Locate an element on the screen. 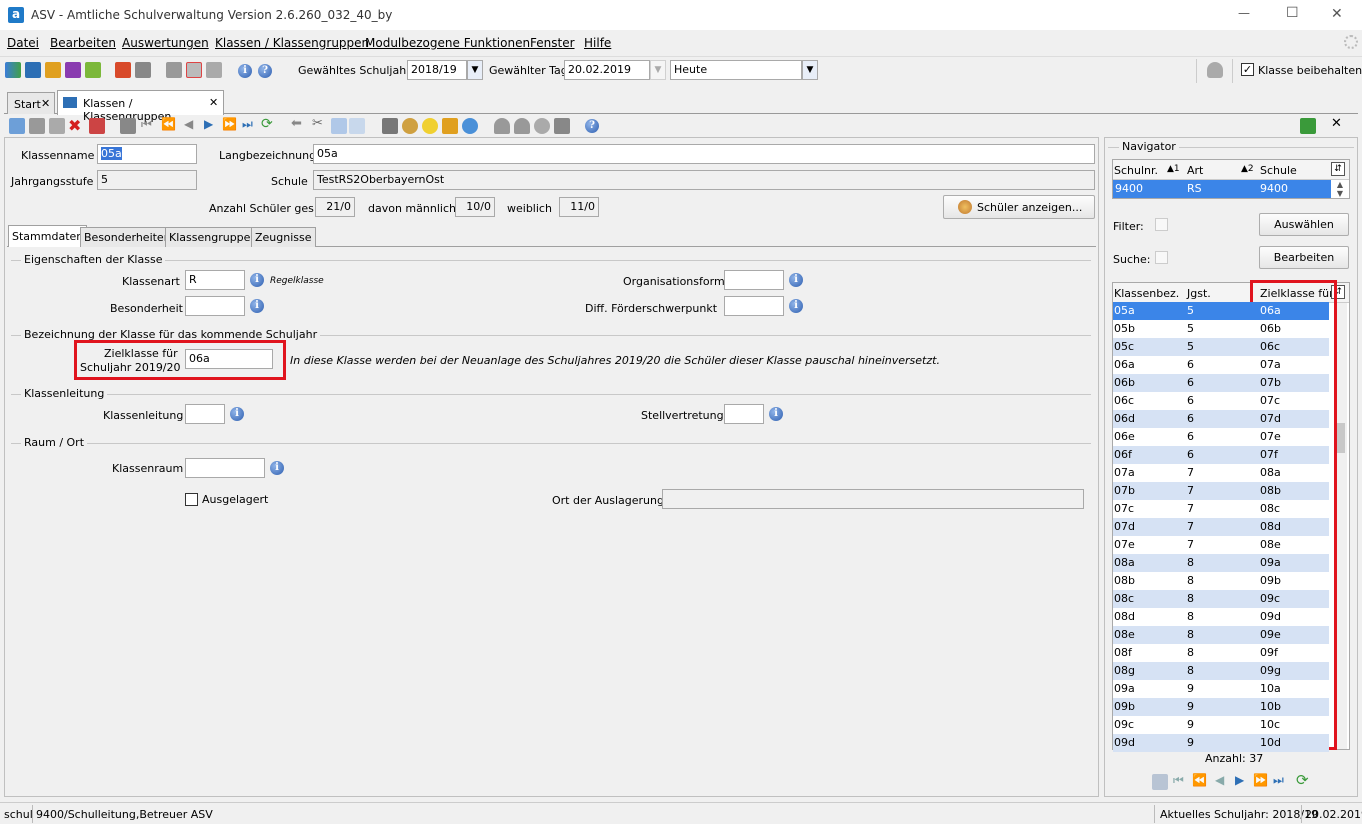 The width and height of the screenshot is (1362, 824). school-header-schule: Schule is located at coordinates (1278, 170).